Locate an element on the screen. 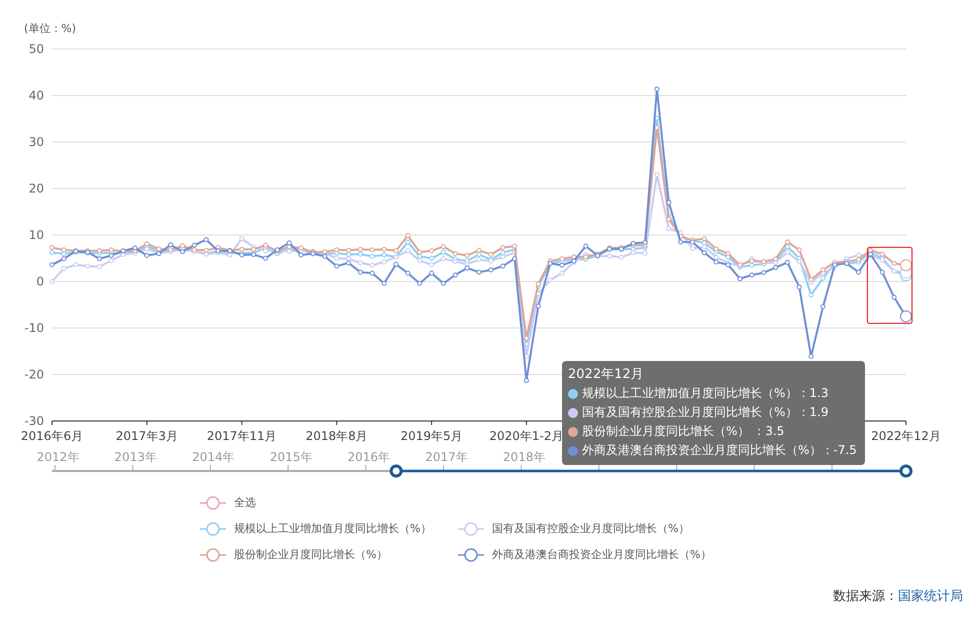 The width and height of the screenshot is (977, 627). axis-label: 50 is located at coordinates (36, 49).